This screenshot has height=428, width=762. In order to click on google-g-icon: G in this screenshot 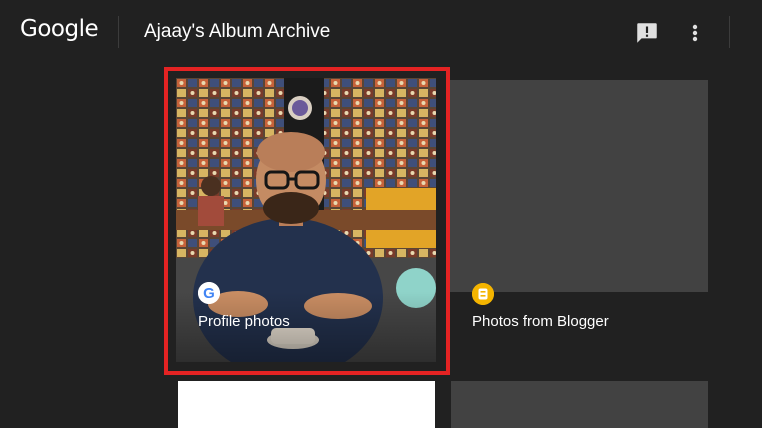, I will do `click(209, 293)`.